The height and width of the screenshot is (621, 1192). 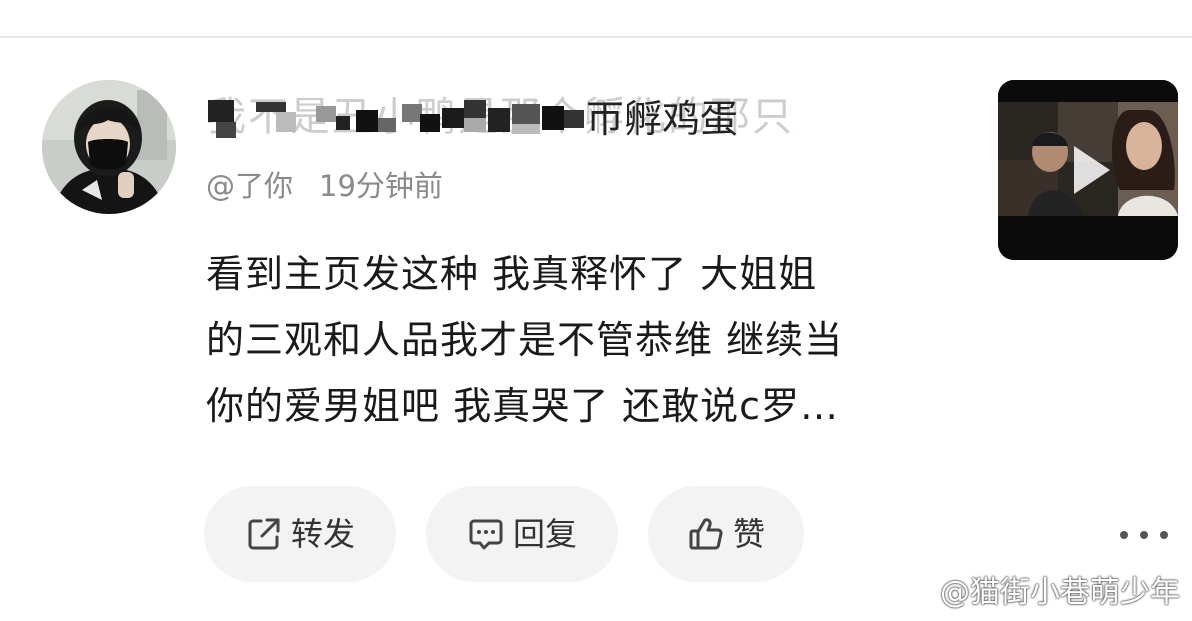 What do you see at coordinates (748, 534) in the screenshot?
I see `like-label: 赞` at bounding box center [748, 534].